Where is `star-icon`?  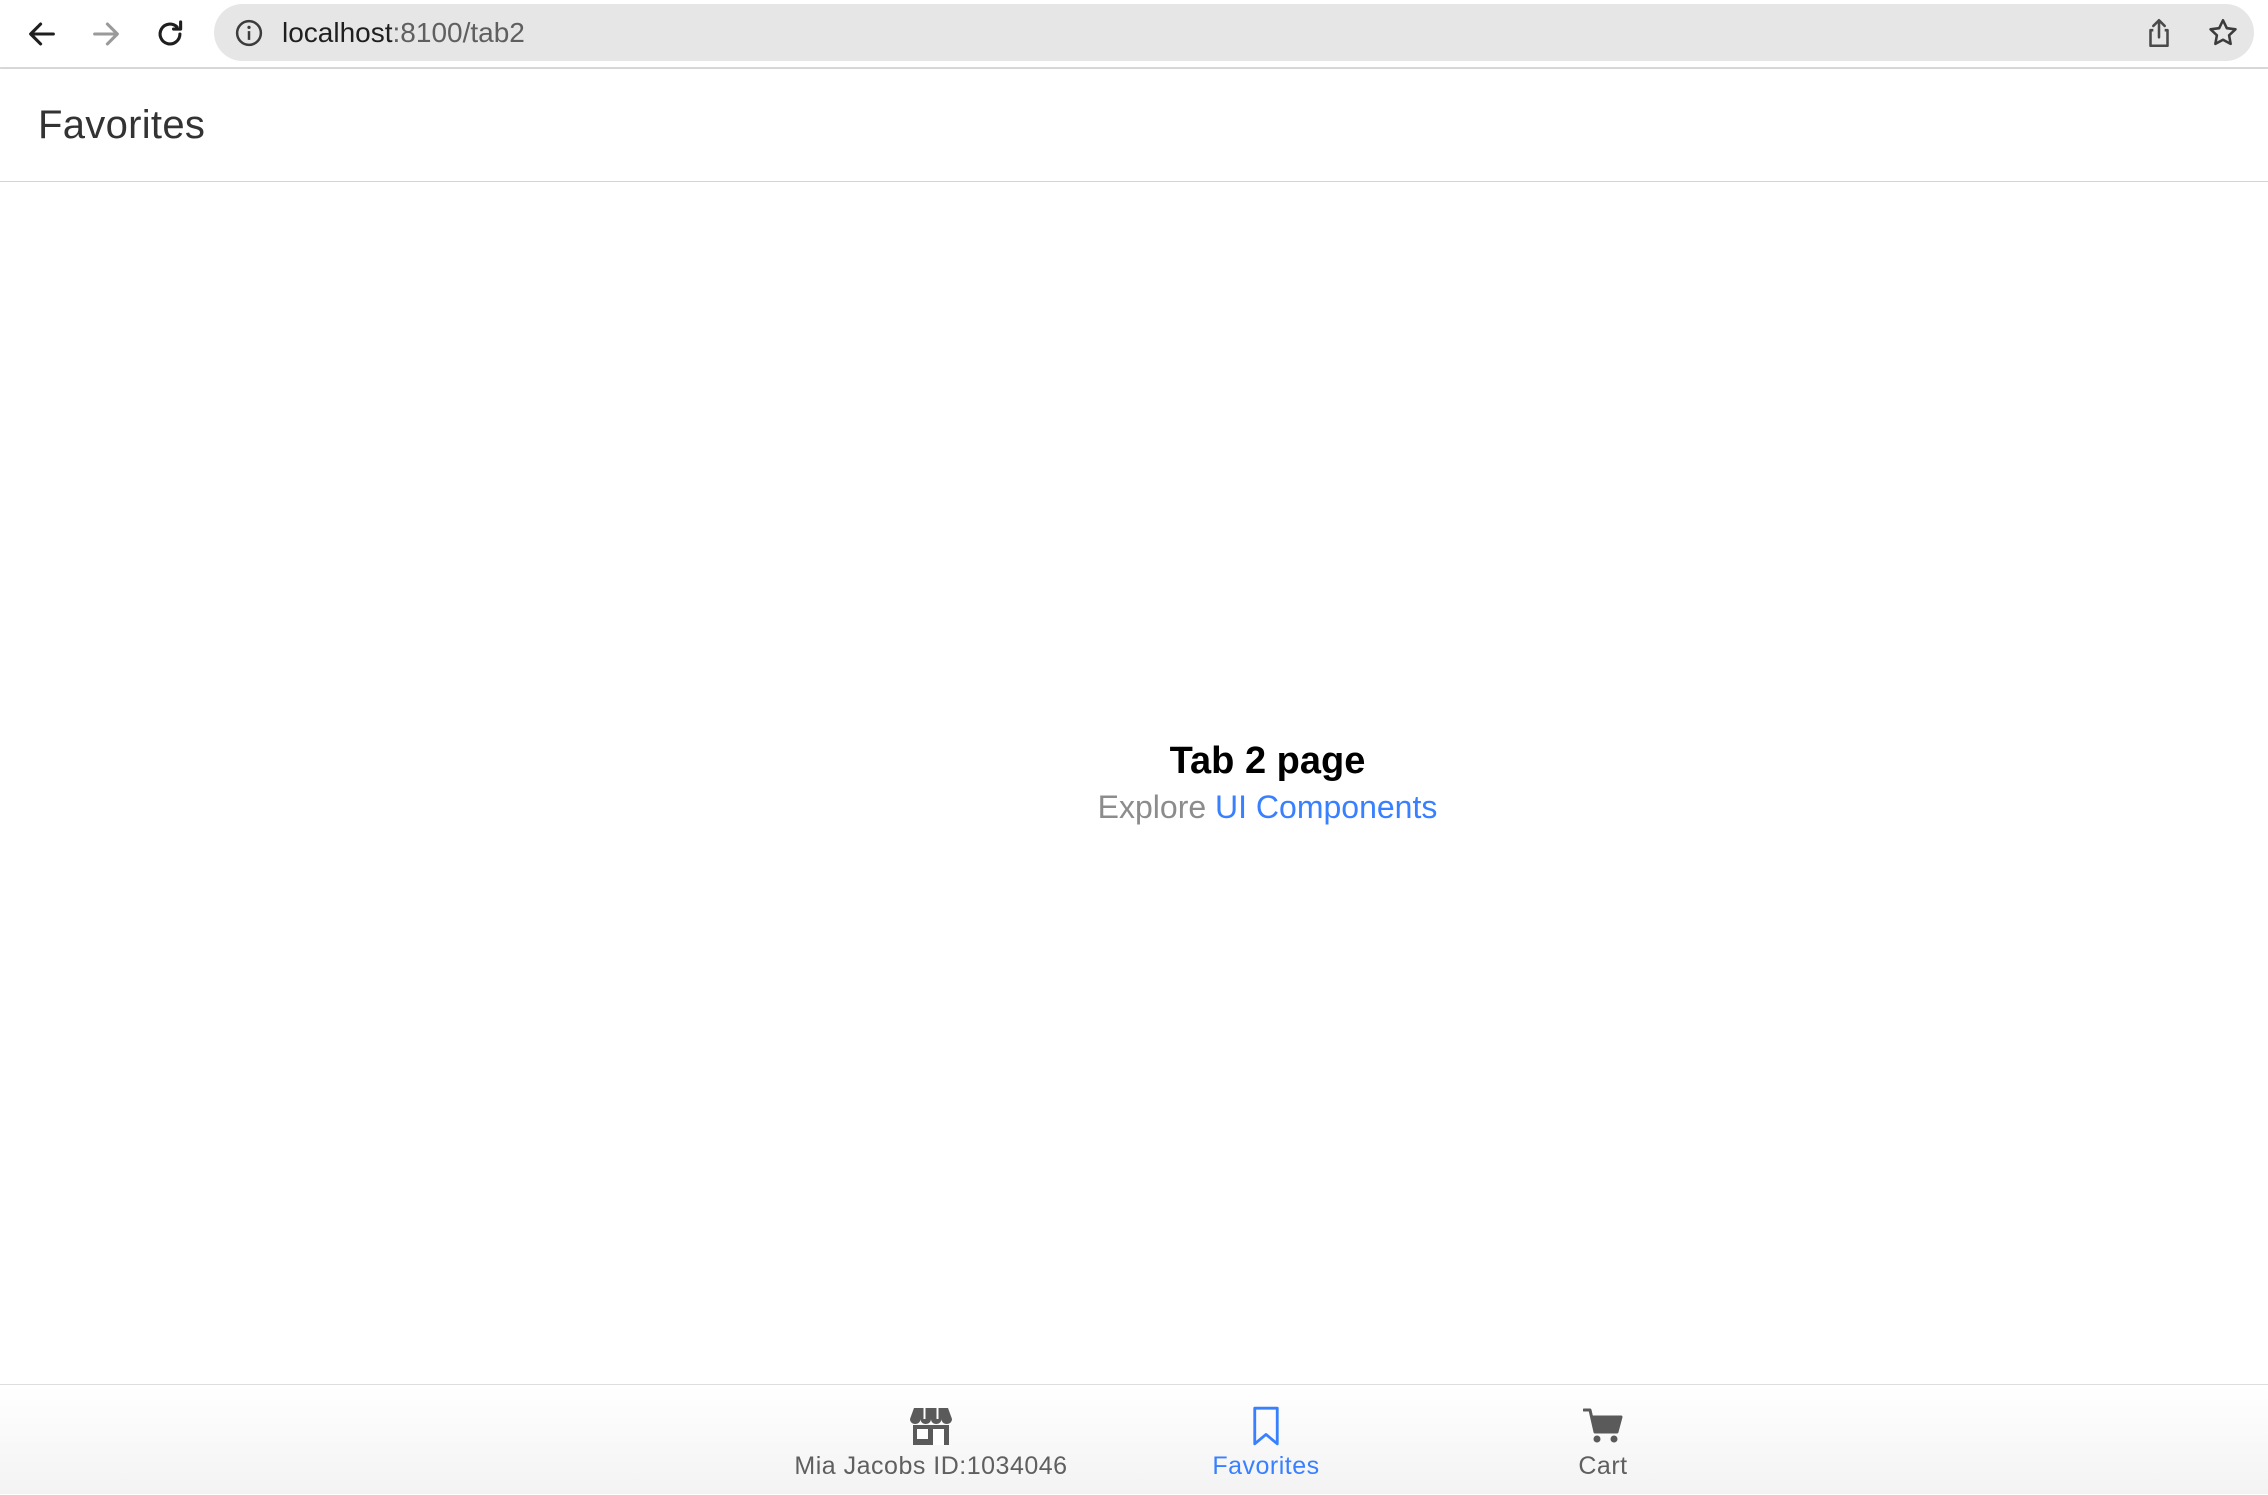 star-icon is located at coordinates (2223, 33).